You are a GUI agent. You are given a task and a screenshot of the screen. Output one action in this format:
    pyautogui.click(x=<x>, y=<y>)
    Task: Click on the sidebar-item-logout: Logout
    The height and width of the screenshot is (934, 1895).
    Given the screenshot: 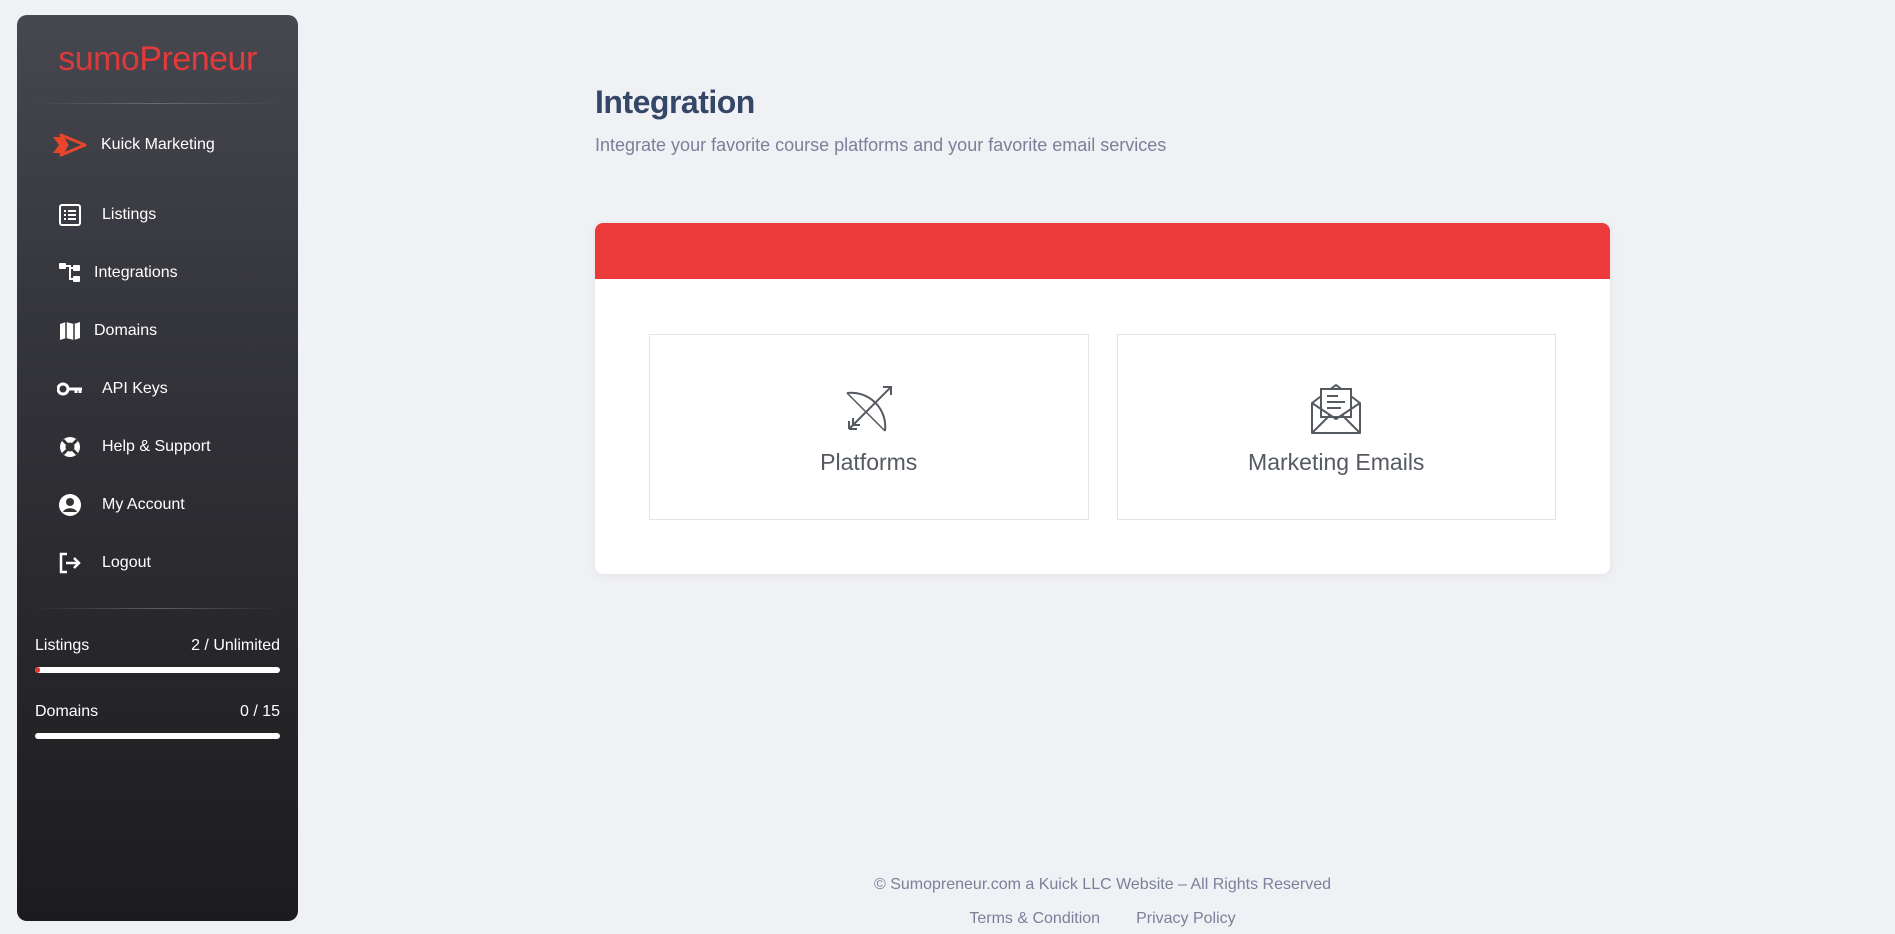 What is the action you would take?
    pyautogui.click(x=157, y=563)
    